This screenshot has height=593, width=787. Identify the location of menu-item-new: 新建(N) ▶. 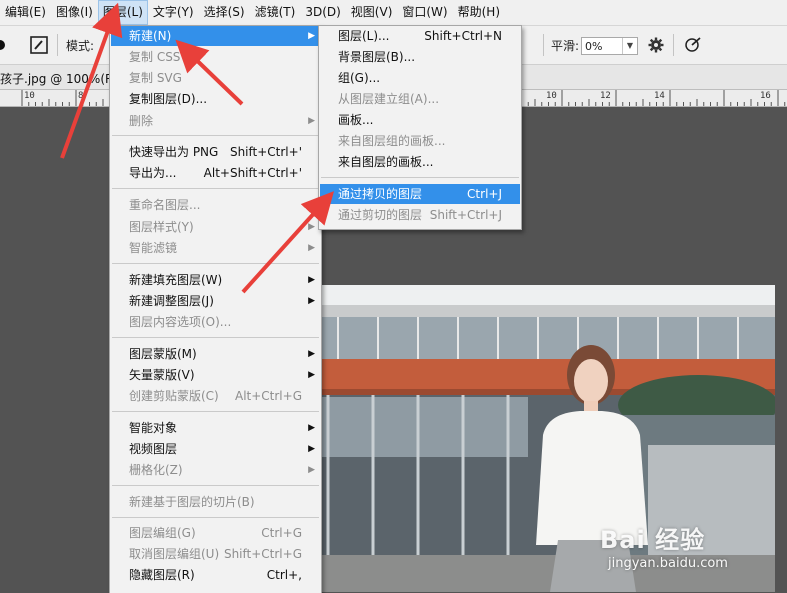
(215, 36).